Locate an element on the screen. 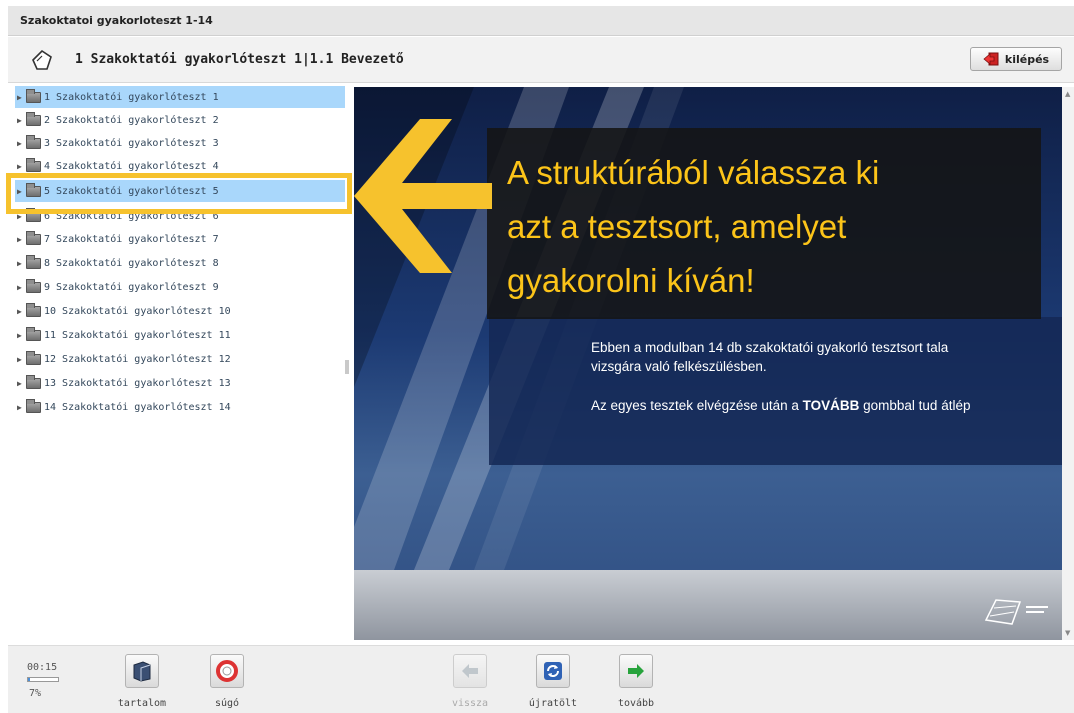 The width and height of the screenshot is (1074, 713). tree-item: ▶ 5 Szakoktatói gyakorlóteszt 5 is located at coordinates (180, 191).